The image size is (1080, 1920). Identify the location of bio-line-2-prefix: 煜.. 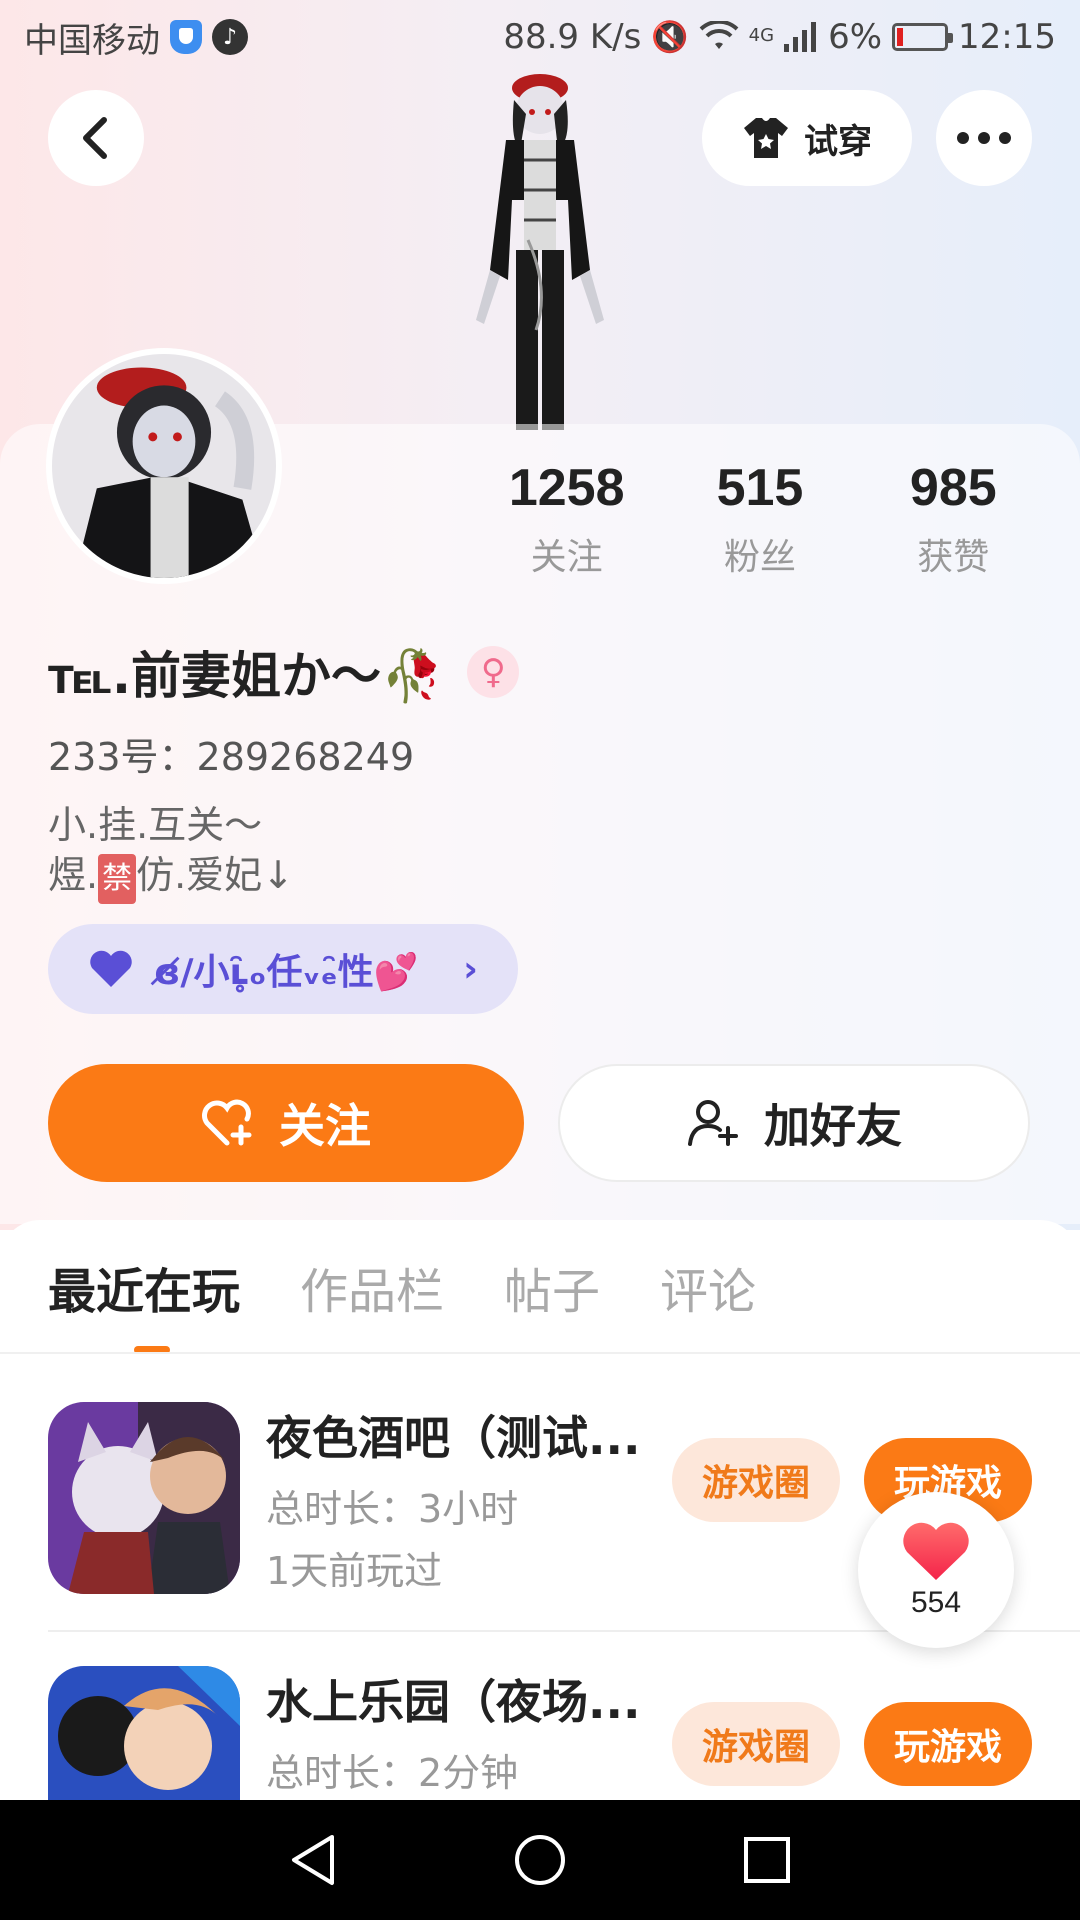
(73, 875).